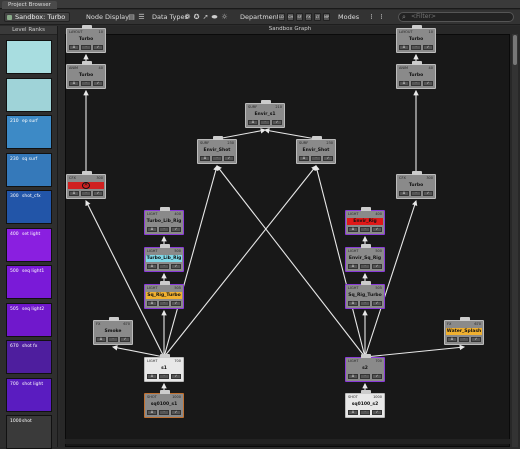 Image resolution: width=520 pixels, height=449 pixels. Describe the element at coordinates (290, 17) in the screenshot. I see `dept-button-ch: CH` at that location.